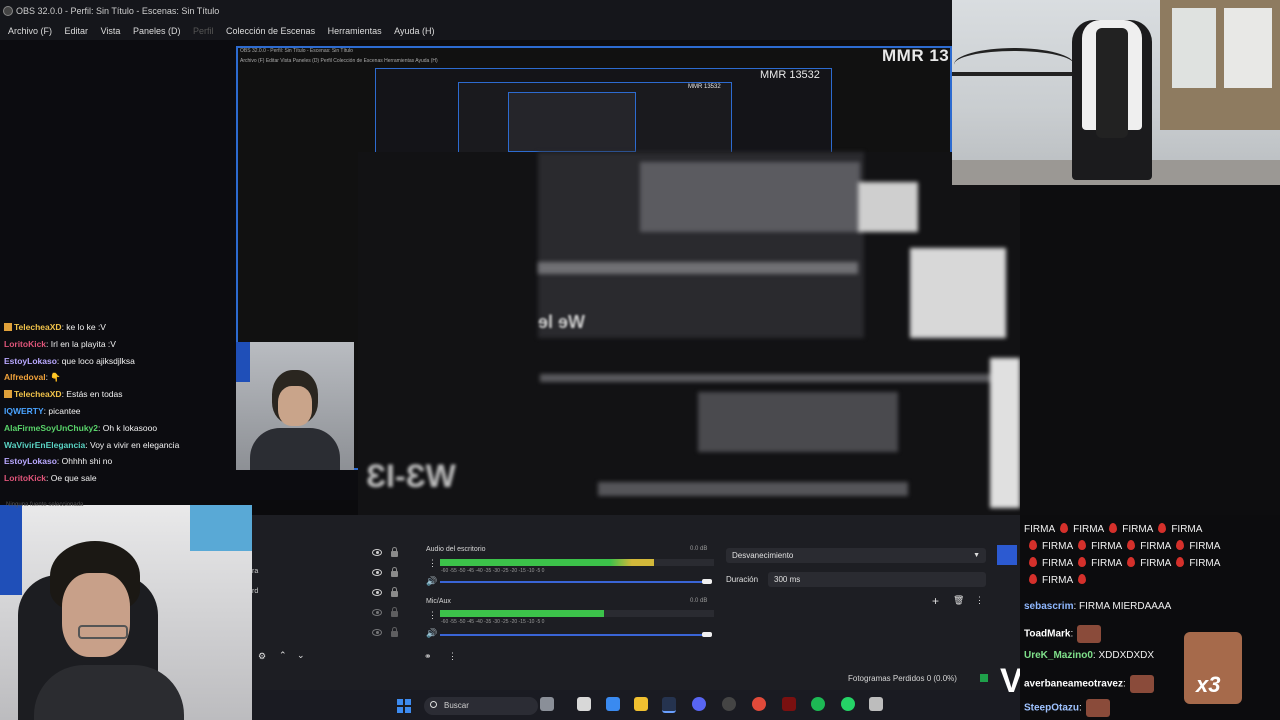  Describe the element at coordinates (958, 600) in the screenshot. I see `trash-icon: 🗑` at that location.